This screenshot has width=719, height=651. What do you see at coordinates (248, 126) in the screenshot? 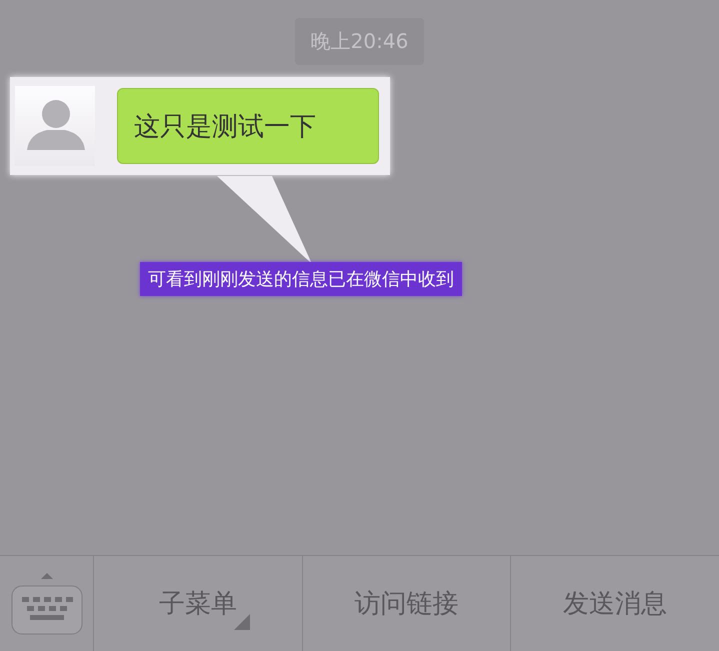
I see `message-bubble: 这只是测试一下` at bounding box center [248, 126].